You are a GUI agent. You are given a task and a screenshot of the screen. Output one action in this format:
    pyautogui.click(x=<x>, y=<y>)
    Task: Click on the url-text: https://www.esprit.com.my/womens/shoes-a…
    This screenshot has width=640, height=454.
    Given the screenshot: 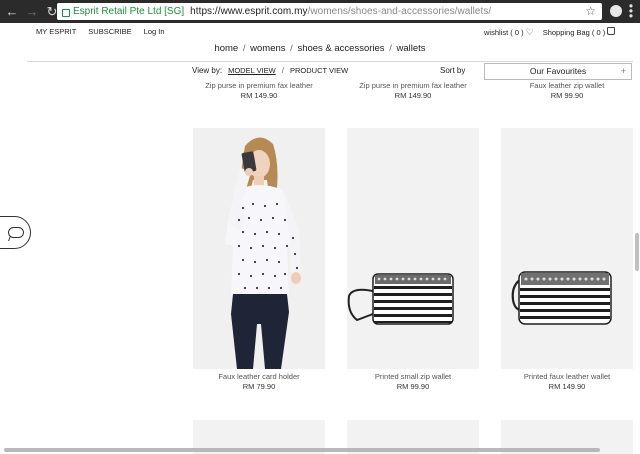 What is the action you would take?
    pyautogui.click(x=340, y=11)
    